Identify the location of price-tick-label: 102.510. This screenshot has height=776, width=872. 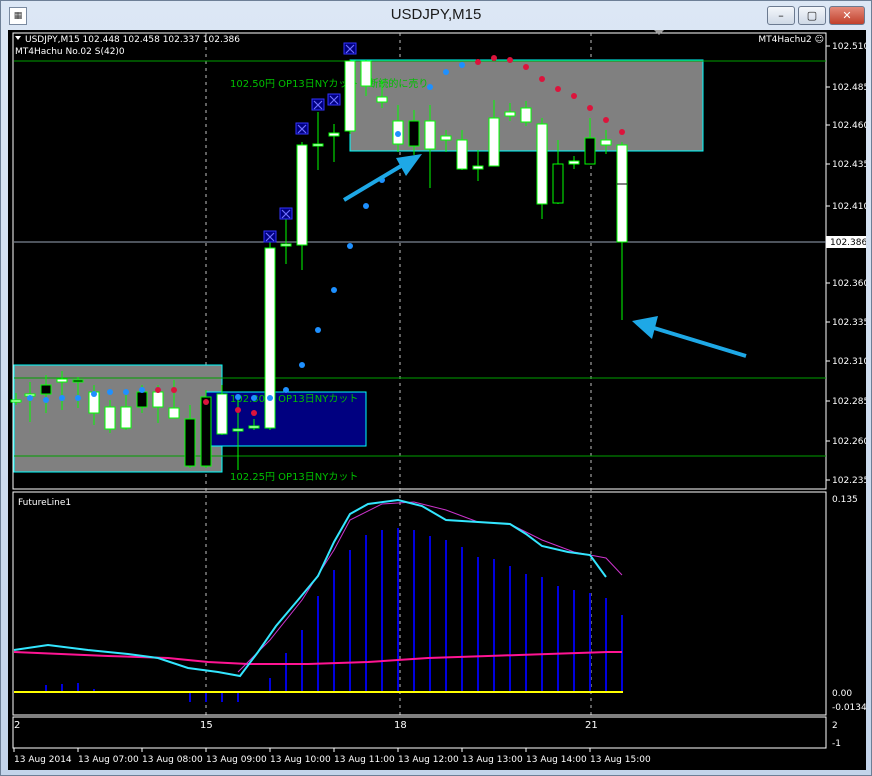
(849, 47).